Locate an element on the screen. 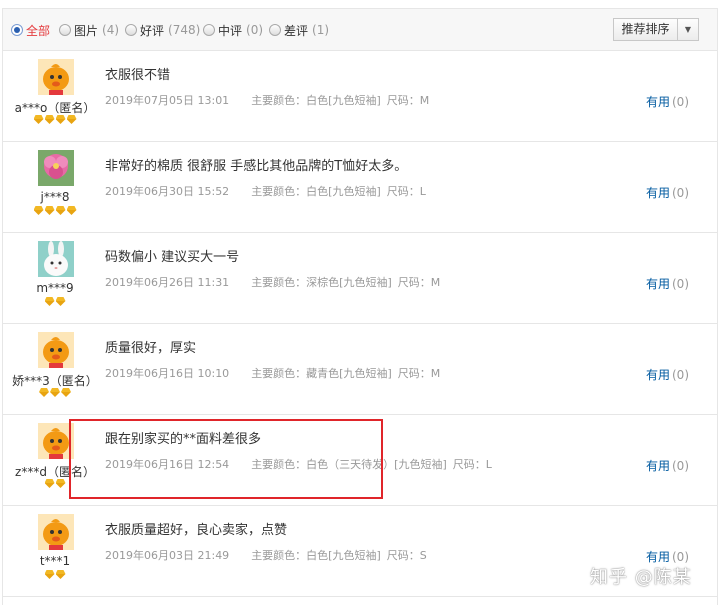 The image size is (720, 605). username: t***1 is located at coordinates (55, 561).